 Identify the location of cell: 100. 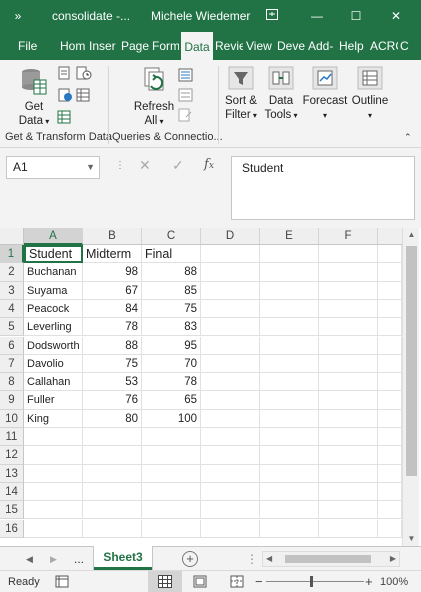
(171, 418).